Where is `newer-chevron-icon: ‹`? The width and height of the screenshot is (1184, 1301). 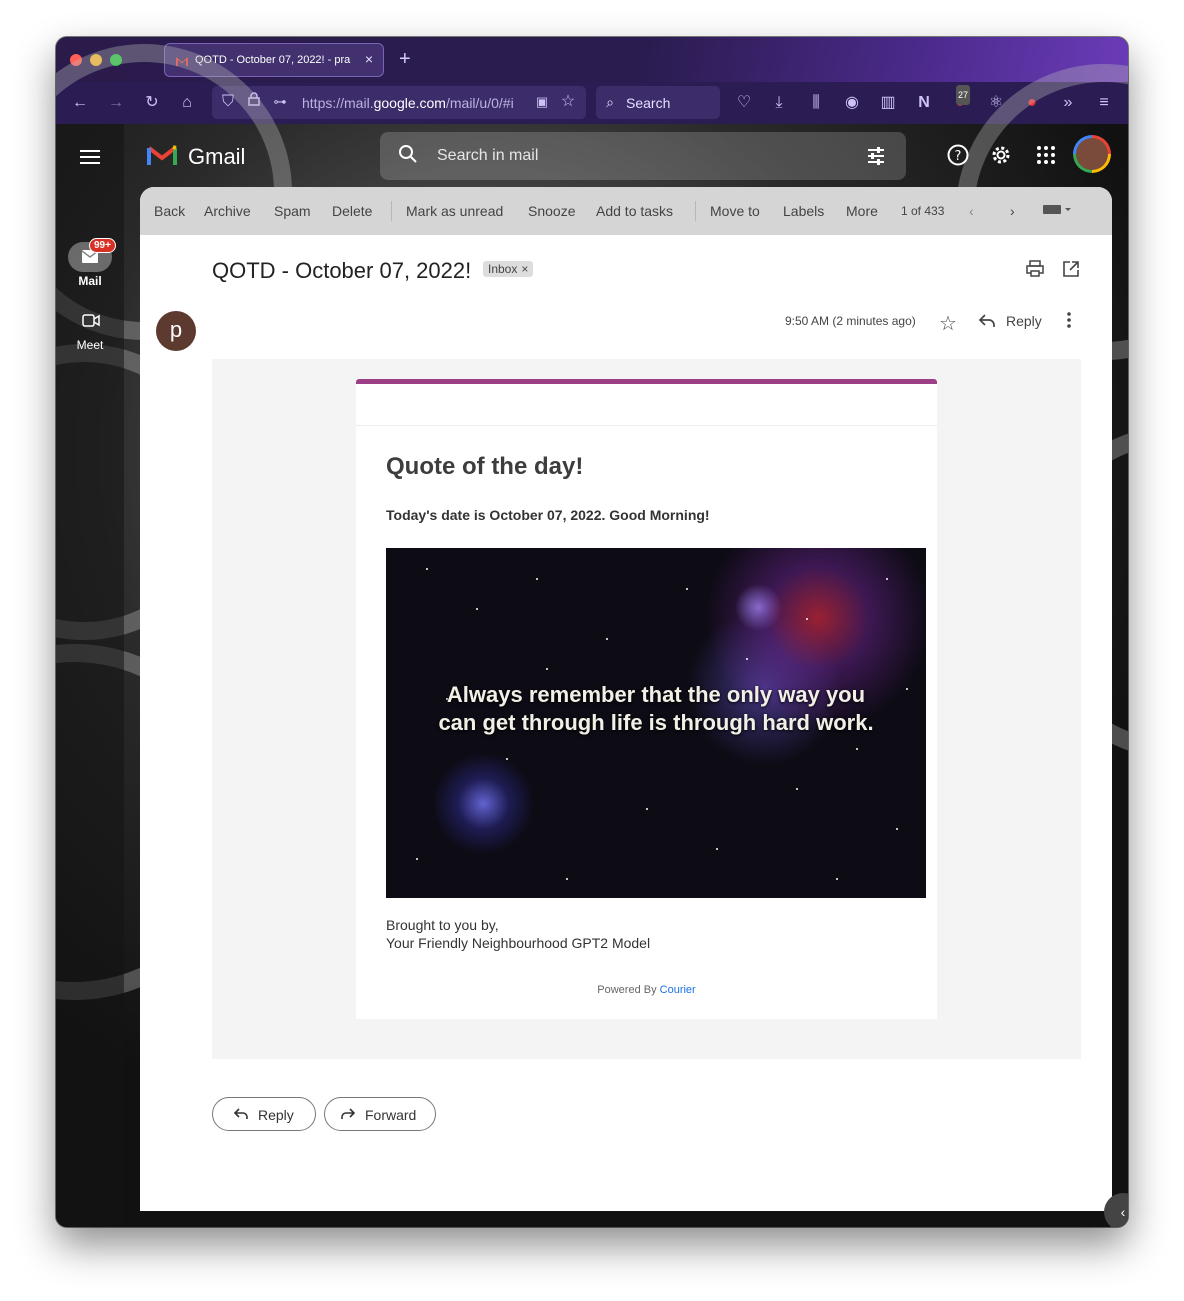
newer-chevron-icon: ‹ is located at coordinates (971, 211).